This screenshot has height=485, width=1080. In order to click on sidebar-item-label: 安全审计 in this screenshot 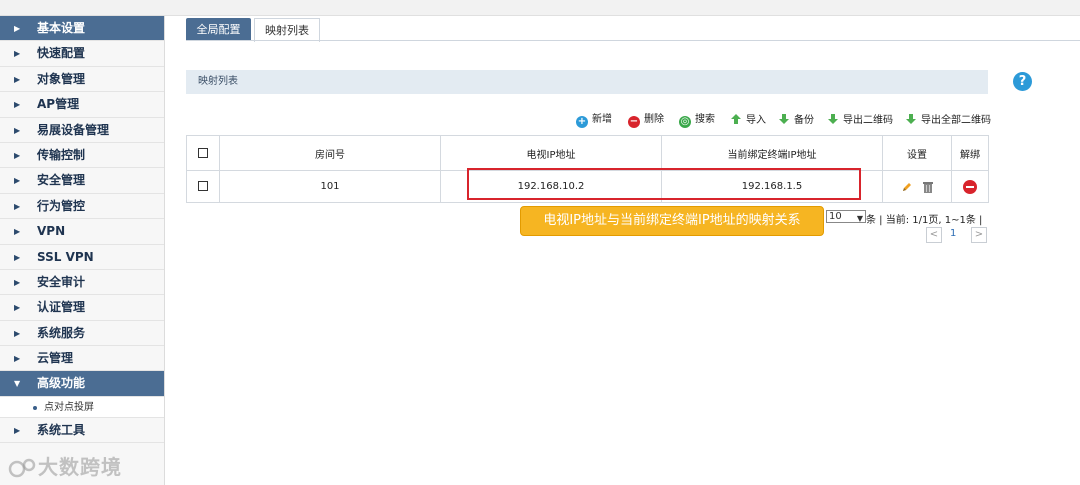, I will do `click(61, 281)`.